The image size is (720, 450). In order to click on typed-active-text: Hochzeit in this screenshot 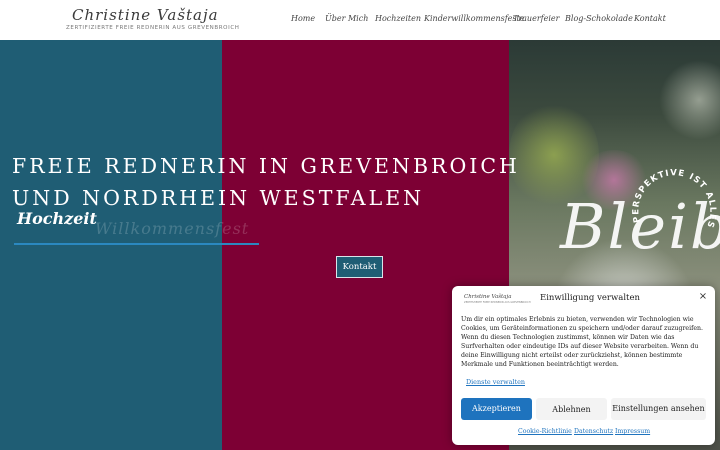, I will do `click(57, 218)`.